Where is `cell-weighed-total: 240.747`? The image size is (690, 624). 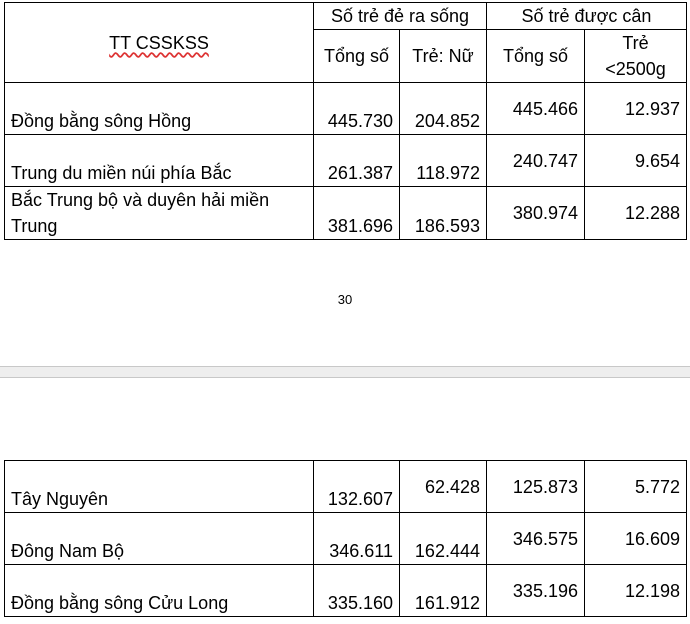
cell-weighed-total: 240.747 is located at coordinates (535, 160).